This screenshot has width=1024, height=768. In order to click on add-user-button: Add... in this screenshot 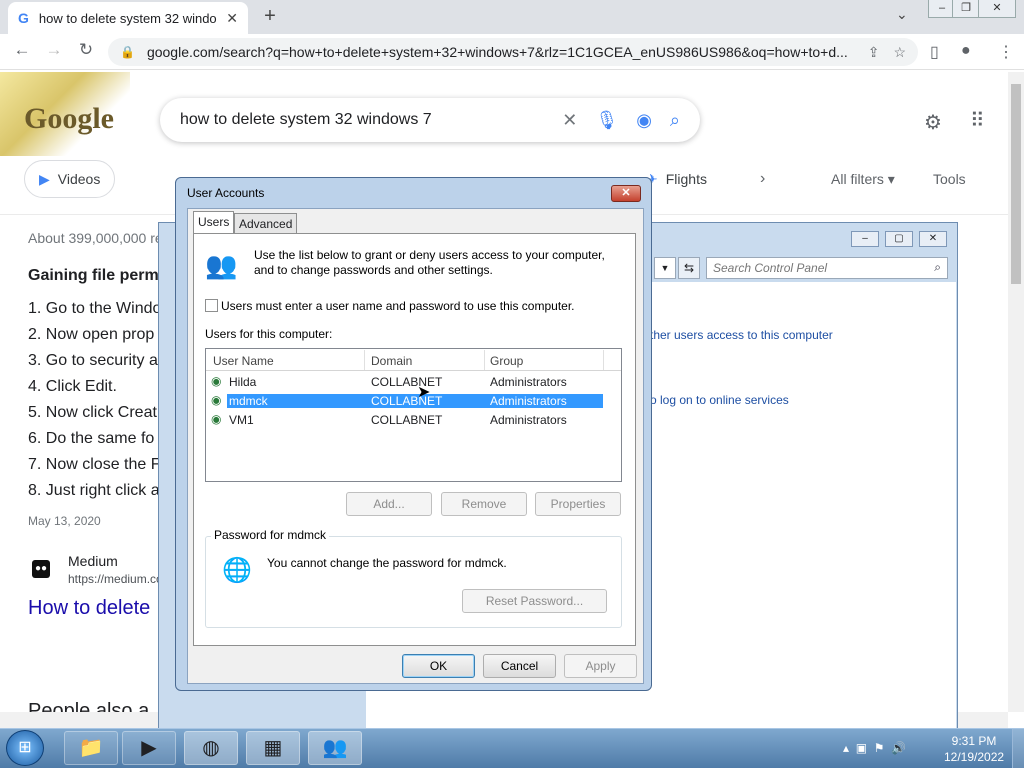, I will do `click(389, 504)`.